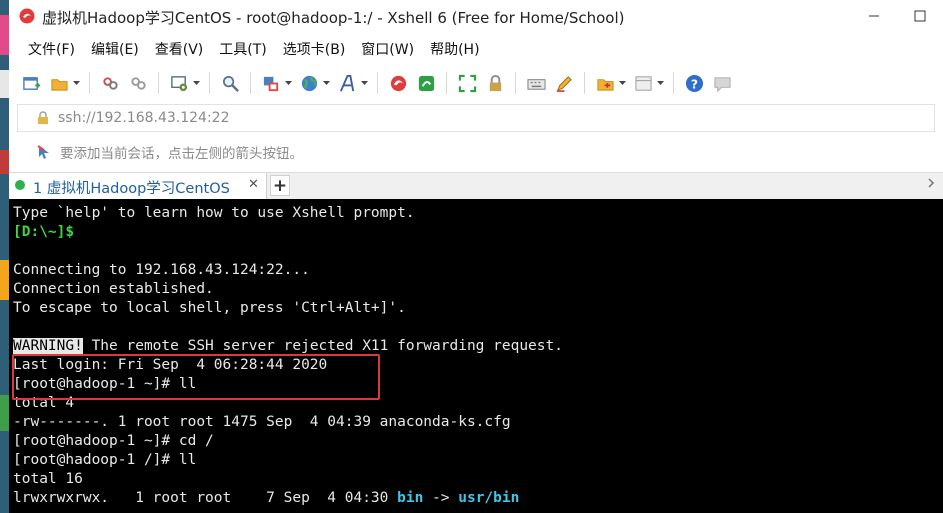 The height and width of the screenshot is (513, 943). Describe the element at coordinates (44, 232) in the screenshot. I see `terminal-text: [D:\~]$` at that location.